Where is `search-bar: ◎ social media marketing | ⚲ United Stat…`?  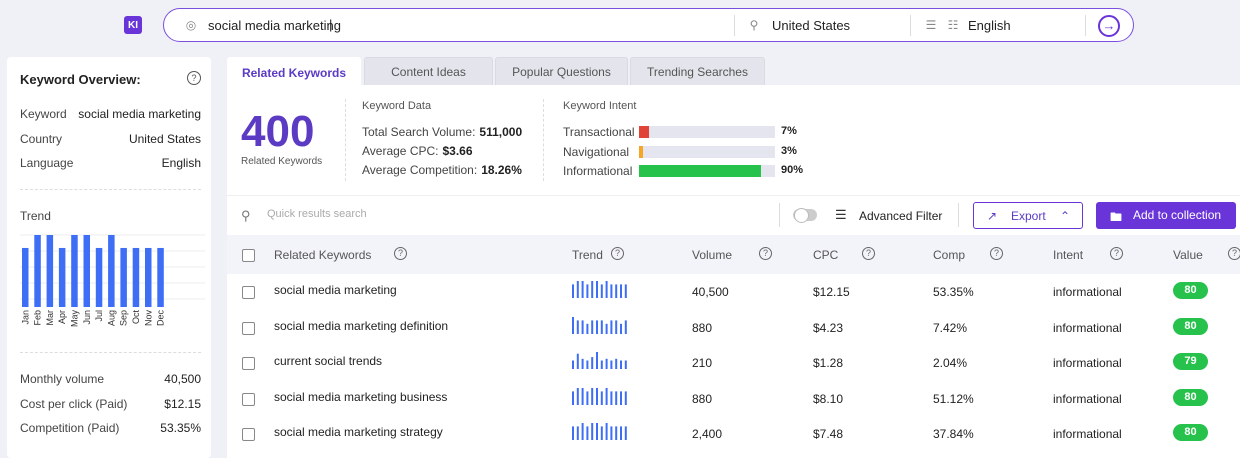 search-bar: ◎ social media marketing | ⚲ United Stat… is located at coordinates (648, 25).